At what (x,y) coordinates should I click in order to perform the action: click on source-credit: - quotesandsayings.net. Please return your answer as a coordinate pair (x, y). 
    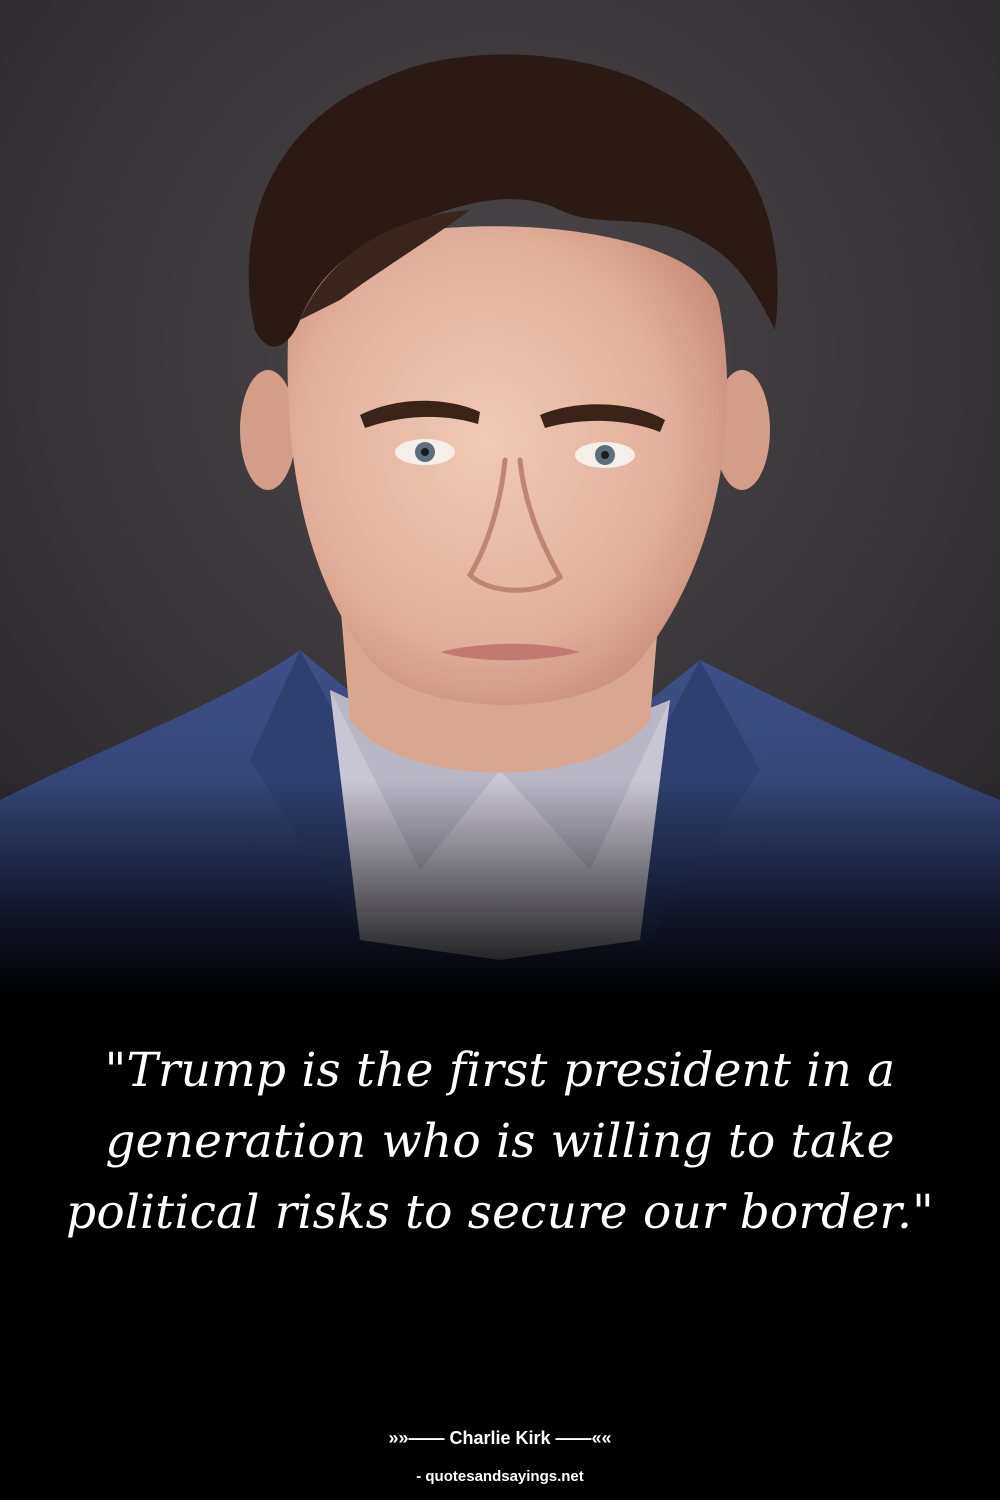
    Looking at the image, I should click on (500, 1476).